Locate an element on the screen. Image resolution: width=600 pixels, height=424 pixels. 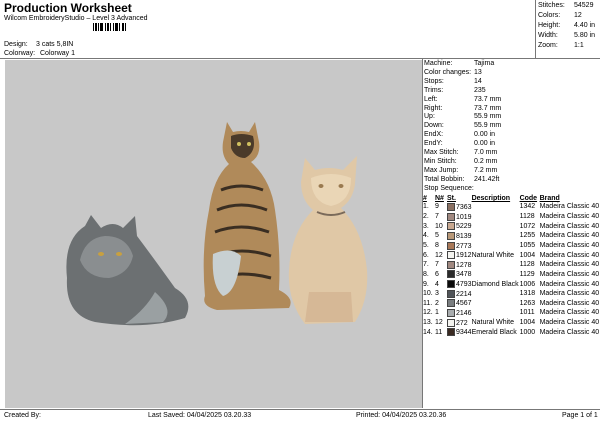
col-header-brand: Brand is located at coordinates (549, 198).